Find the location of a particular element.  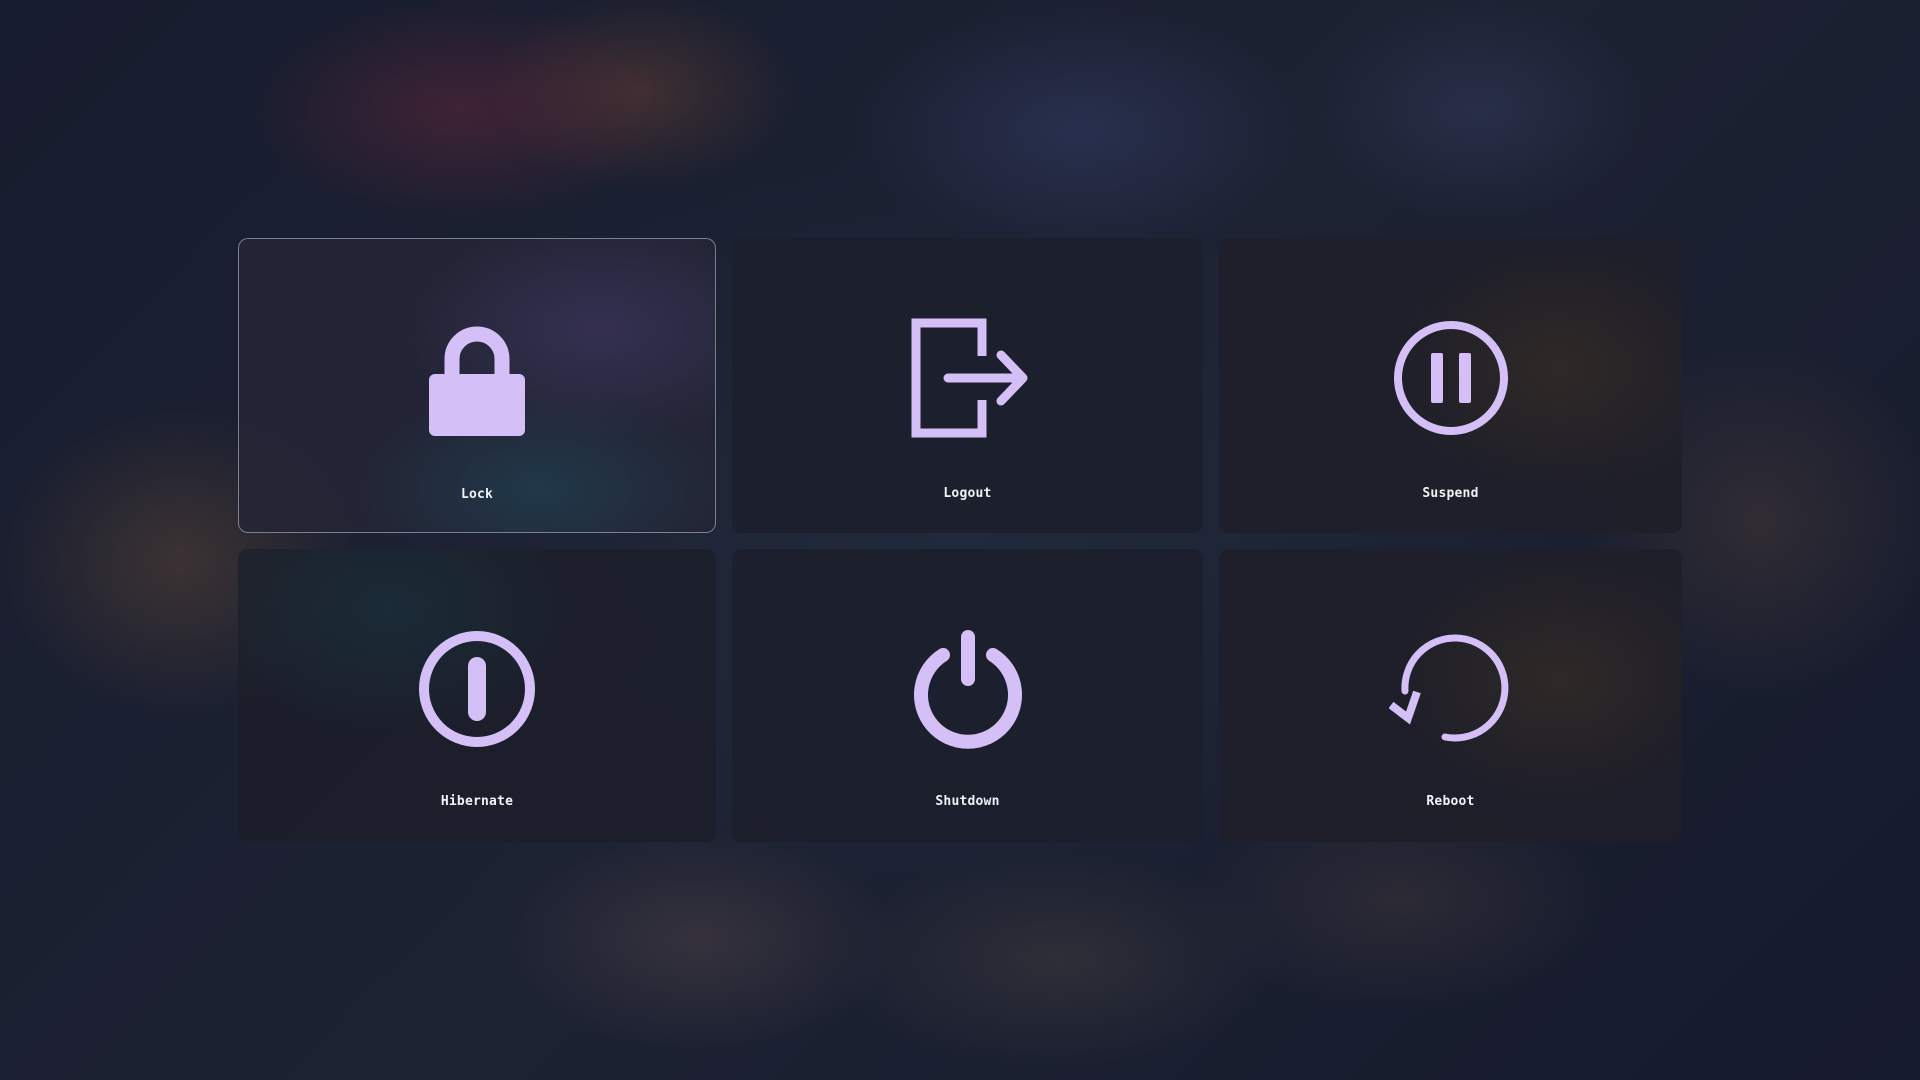

lock-option: Lock is located at coordinates (477, 385).